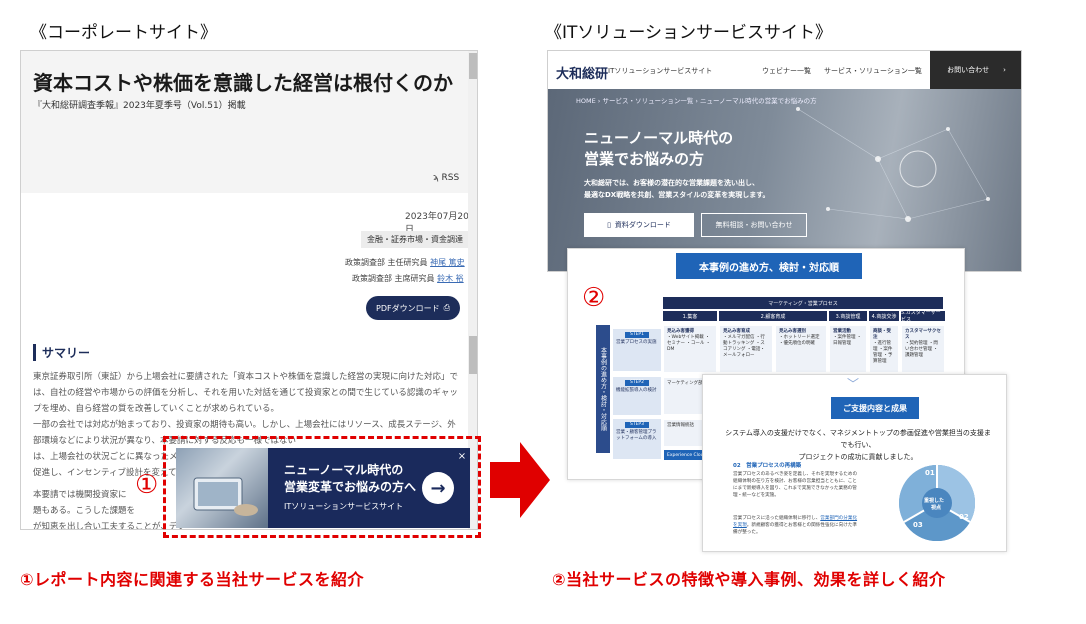  Describe the element at coordinates (636, 435) in the screenshot. I see `step-text: 営業・顧客管理プラットフォームの導入` at that location.